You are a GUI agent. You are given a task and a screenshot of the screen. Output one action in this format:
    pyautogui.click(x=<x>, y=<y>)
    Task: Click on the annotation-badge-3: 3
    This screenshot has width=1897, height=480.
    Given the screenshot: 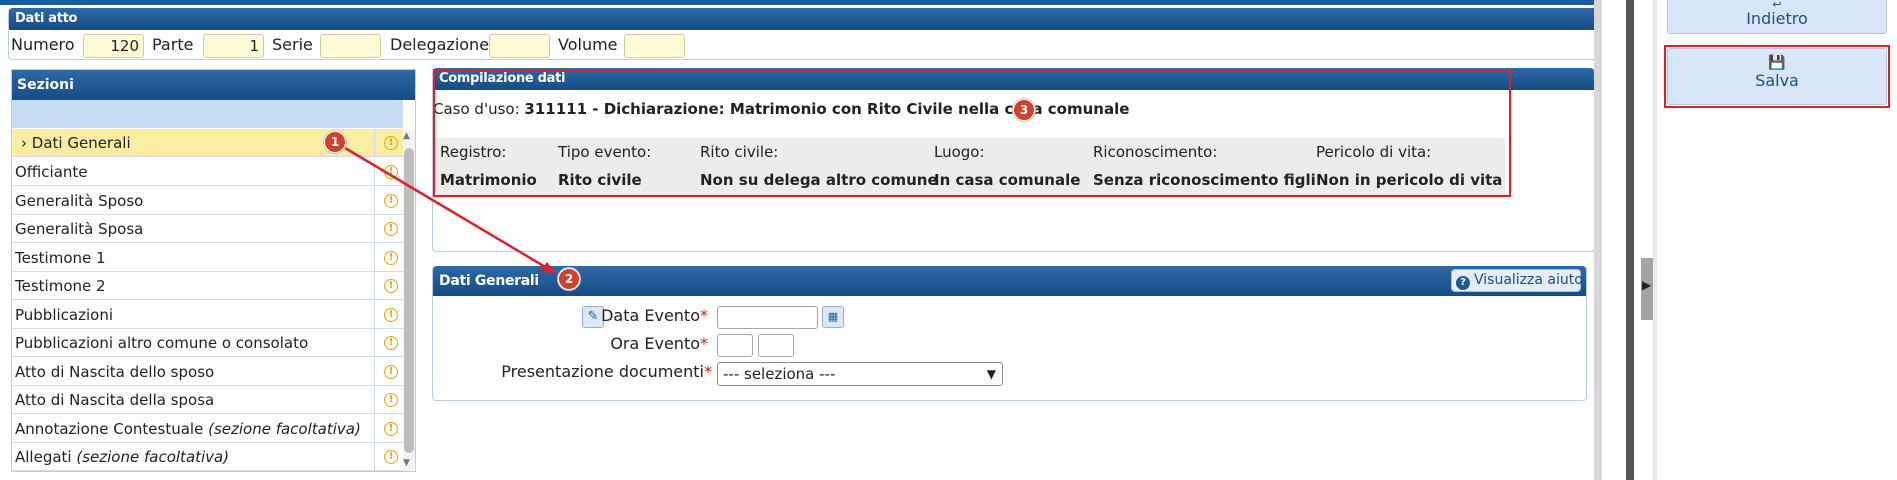 What is the action you would take?
    pyautogui.click(x=1024, y=110)
    